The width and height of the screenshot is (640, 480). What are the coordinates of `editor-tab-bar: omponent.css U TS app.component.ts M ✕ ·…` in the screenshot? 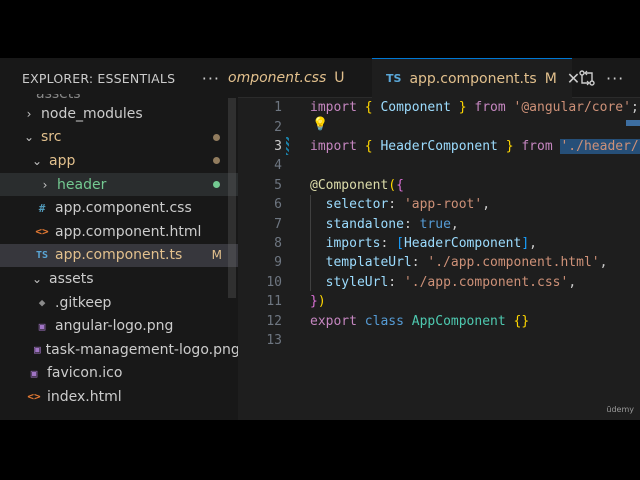 It's located at (434, 78).